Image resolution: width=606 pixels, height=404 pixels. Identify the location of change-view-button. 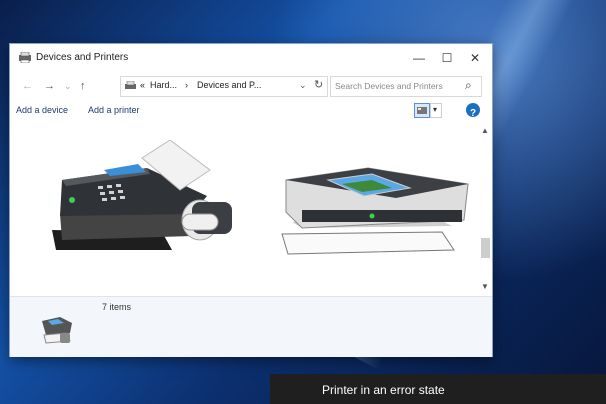
(422, 110).